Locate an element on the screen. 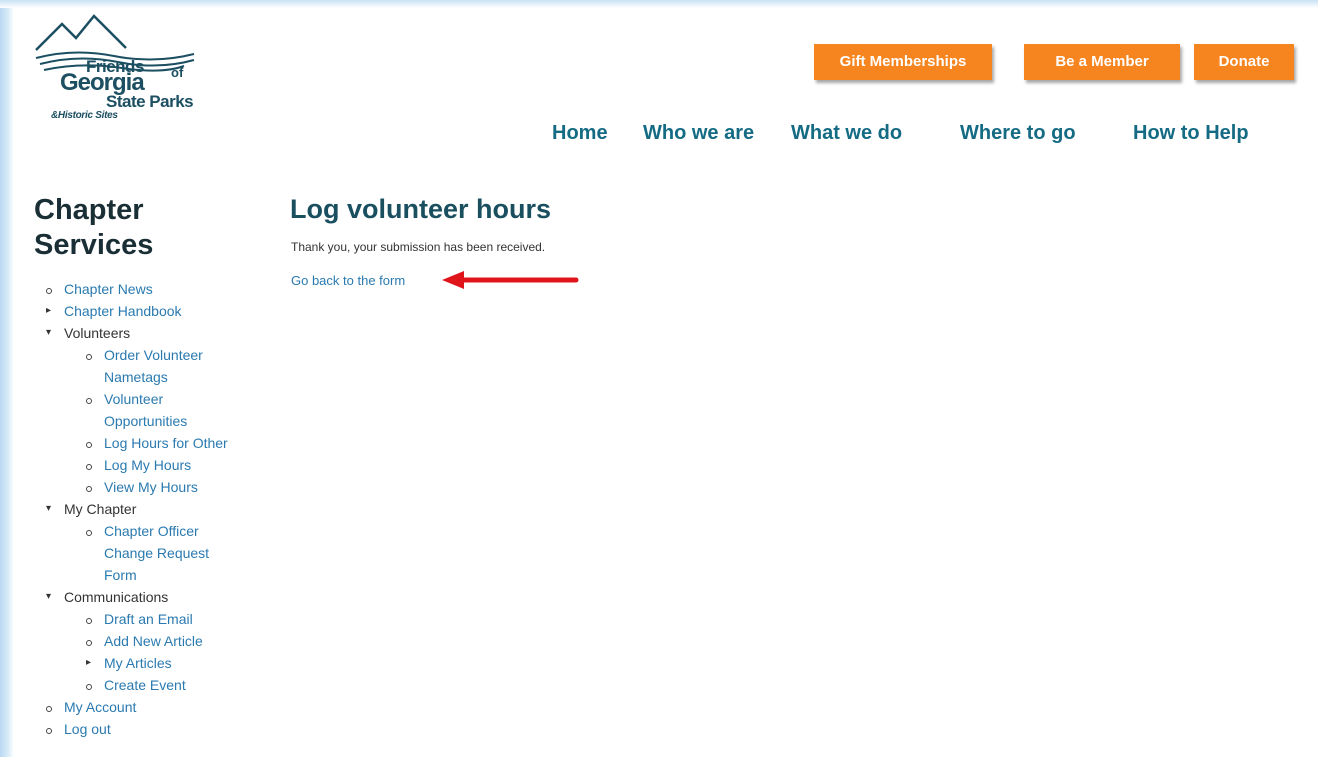 The height and width of the screenshot is (757, 1318). menu-item-view-my-hours: View My Hours is located at coordinates (136, 487).